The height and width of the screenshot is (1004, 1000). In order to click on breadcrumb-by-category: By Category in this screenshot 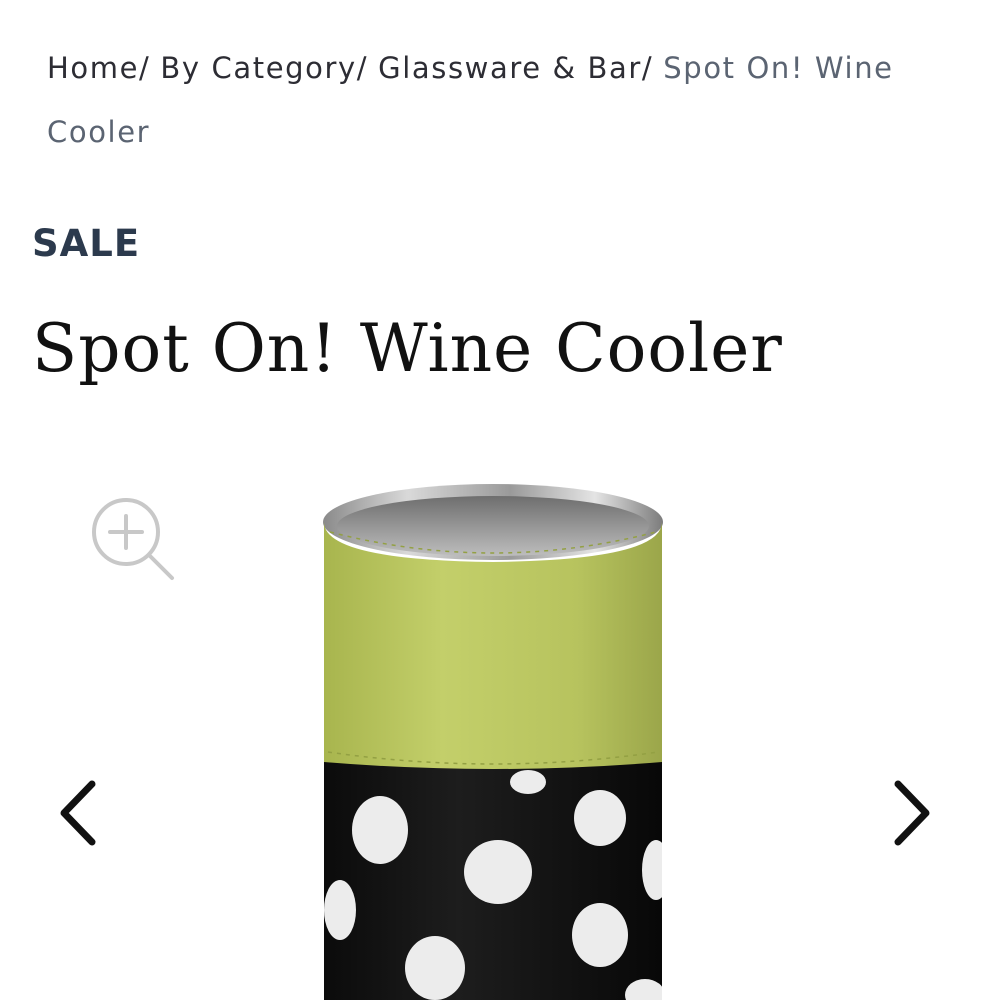, I will do `click(258, 68)`.